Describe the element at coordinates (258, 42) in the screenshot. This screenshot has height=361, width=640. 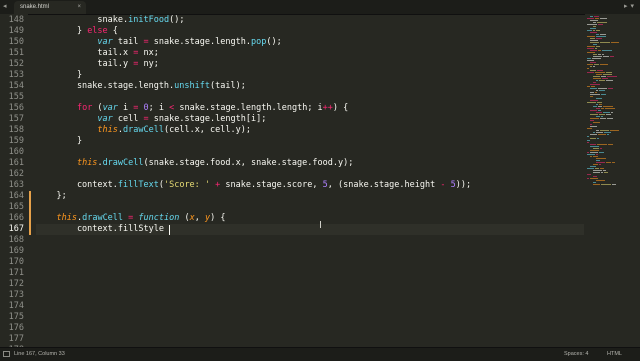
I see `code-token: pop` at that location.